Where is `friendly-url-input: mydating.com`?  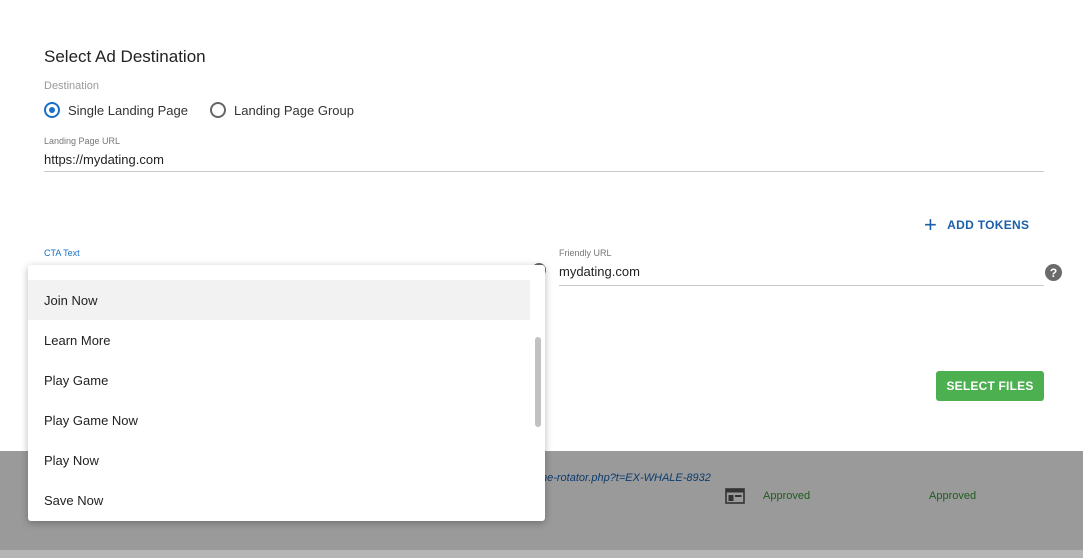 friendly-url-input: mydating.com is located at coordinates (599, 271).